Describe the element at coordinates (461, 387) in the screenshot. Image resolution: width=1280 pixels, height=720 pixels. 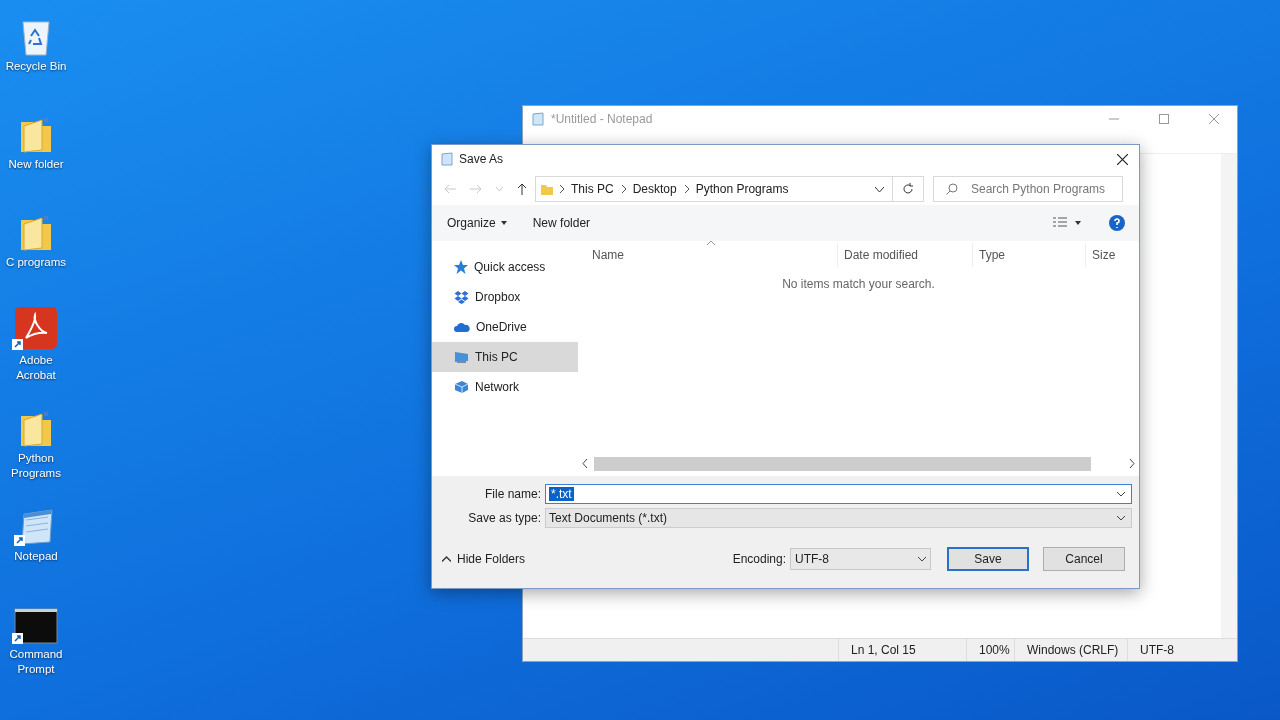
I see `network-icon` at that location.